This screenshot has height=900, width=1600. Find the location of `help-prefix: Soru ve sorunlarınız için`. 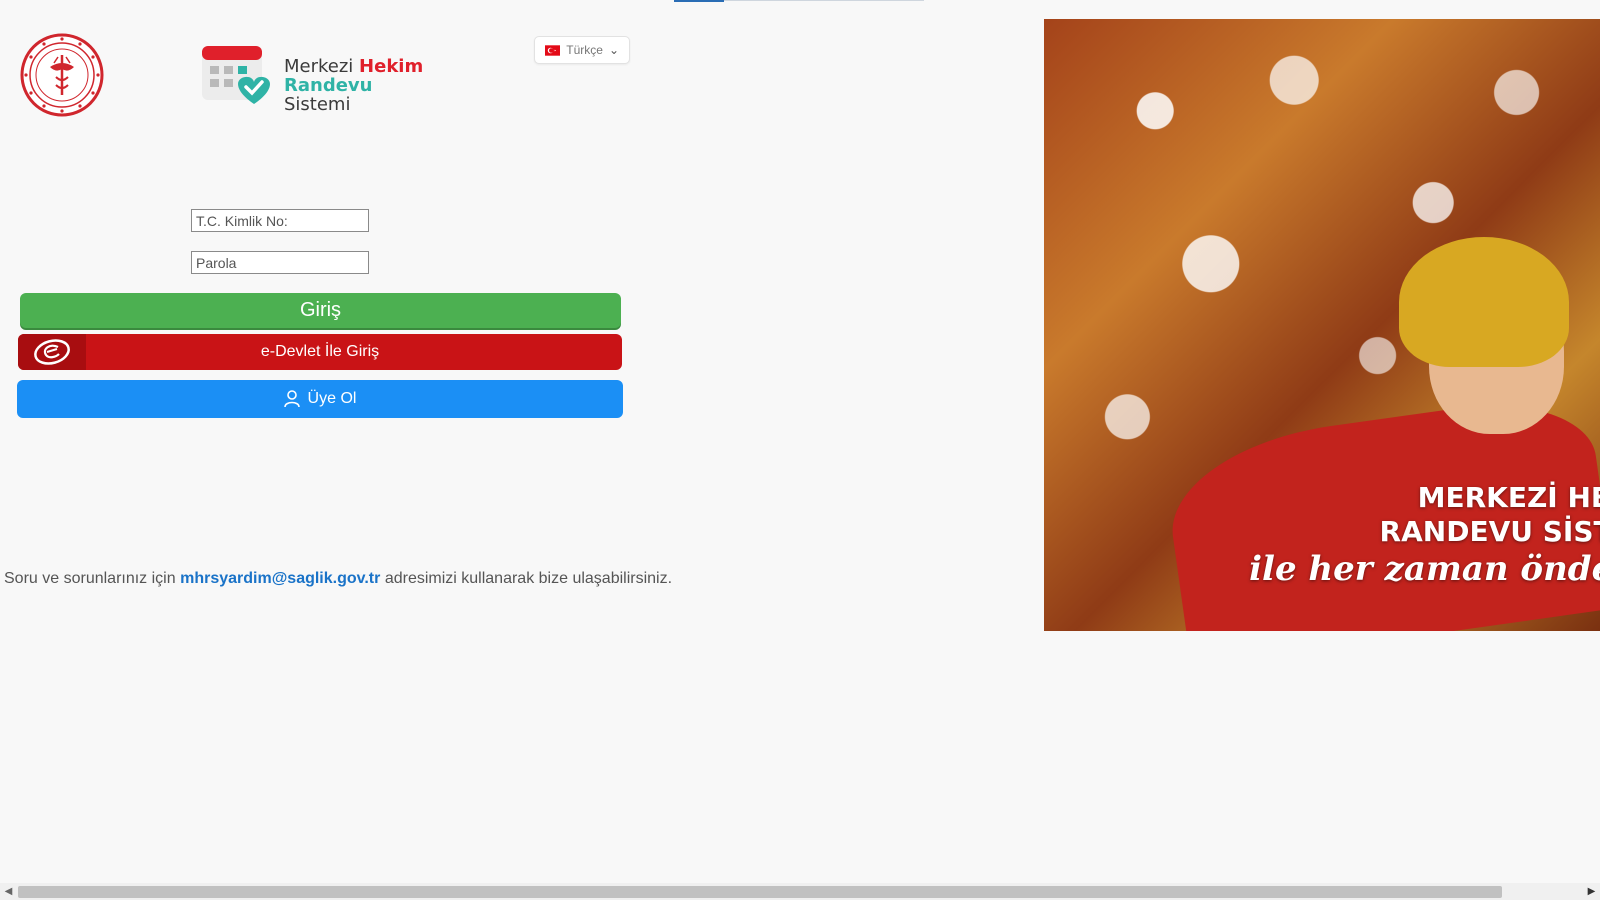

help-prefix: Soru ve sorunlarınız için is located at coordinates (90, 578).